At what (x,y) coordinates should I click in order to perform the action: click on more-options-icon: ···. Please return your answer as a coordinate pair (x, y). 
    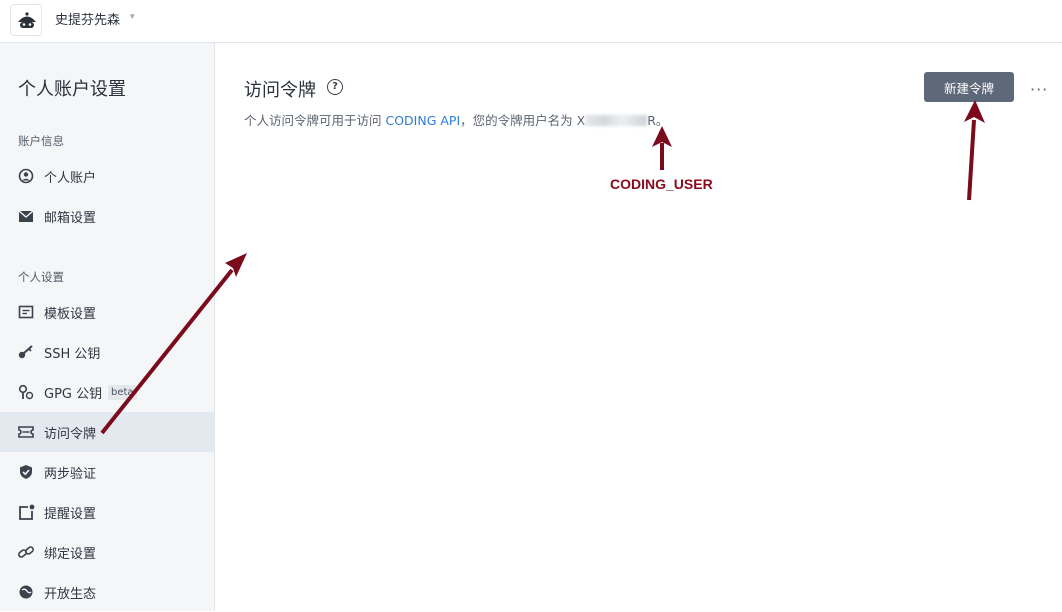
    Looking at the image, I should click on (1039, 89).